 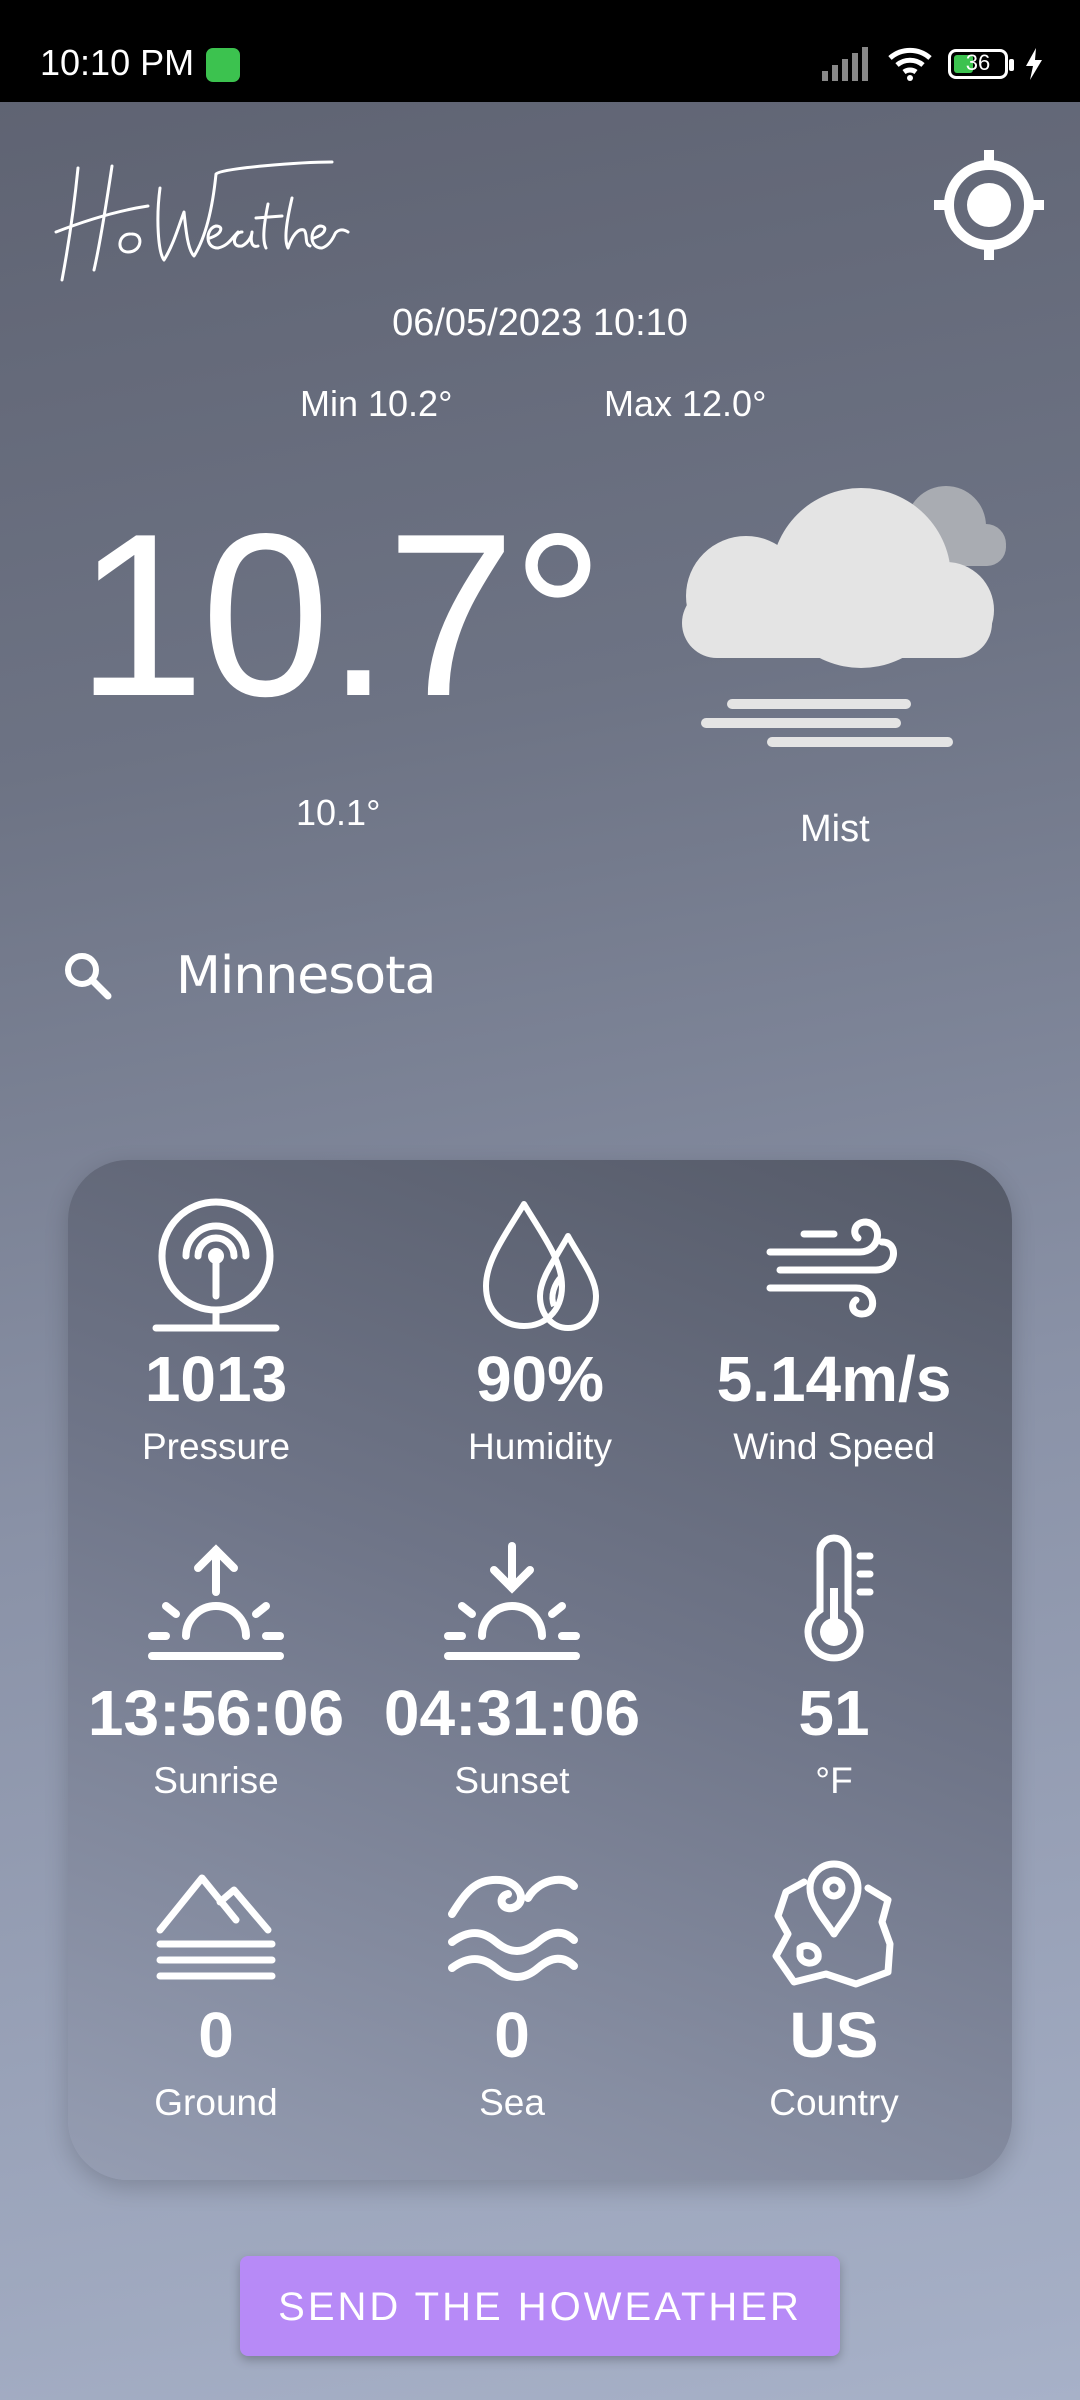 What do you see at coordinates (834, 1379) in the screenshot?
I see `wind-speed-value: 5.14m/s` at bounding box center [834, 1379].